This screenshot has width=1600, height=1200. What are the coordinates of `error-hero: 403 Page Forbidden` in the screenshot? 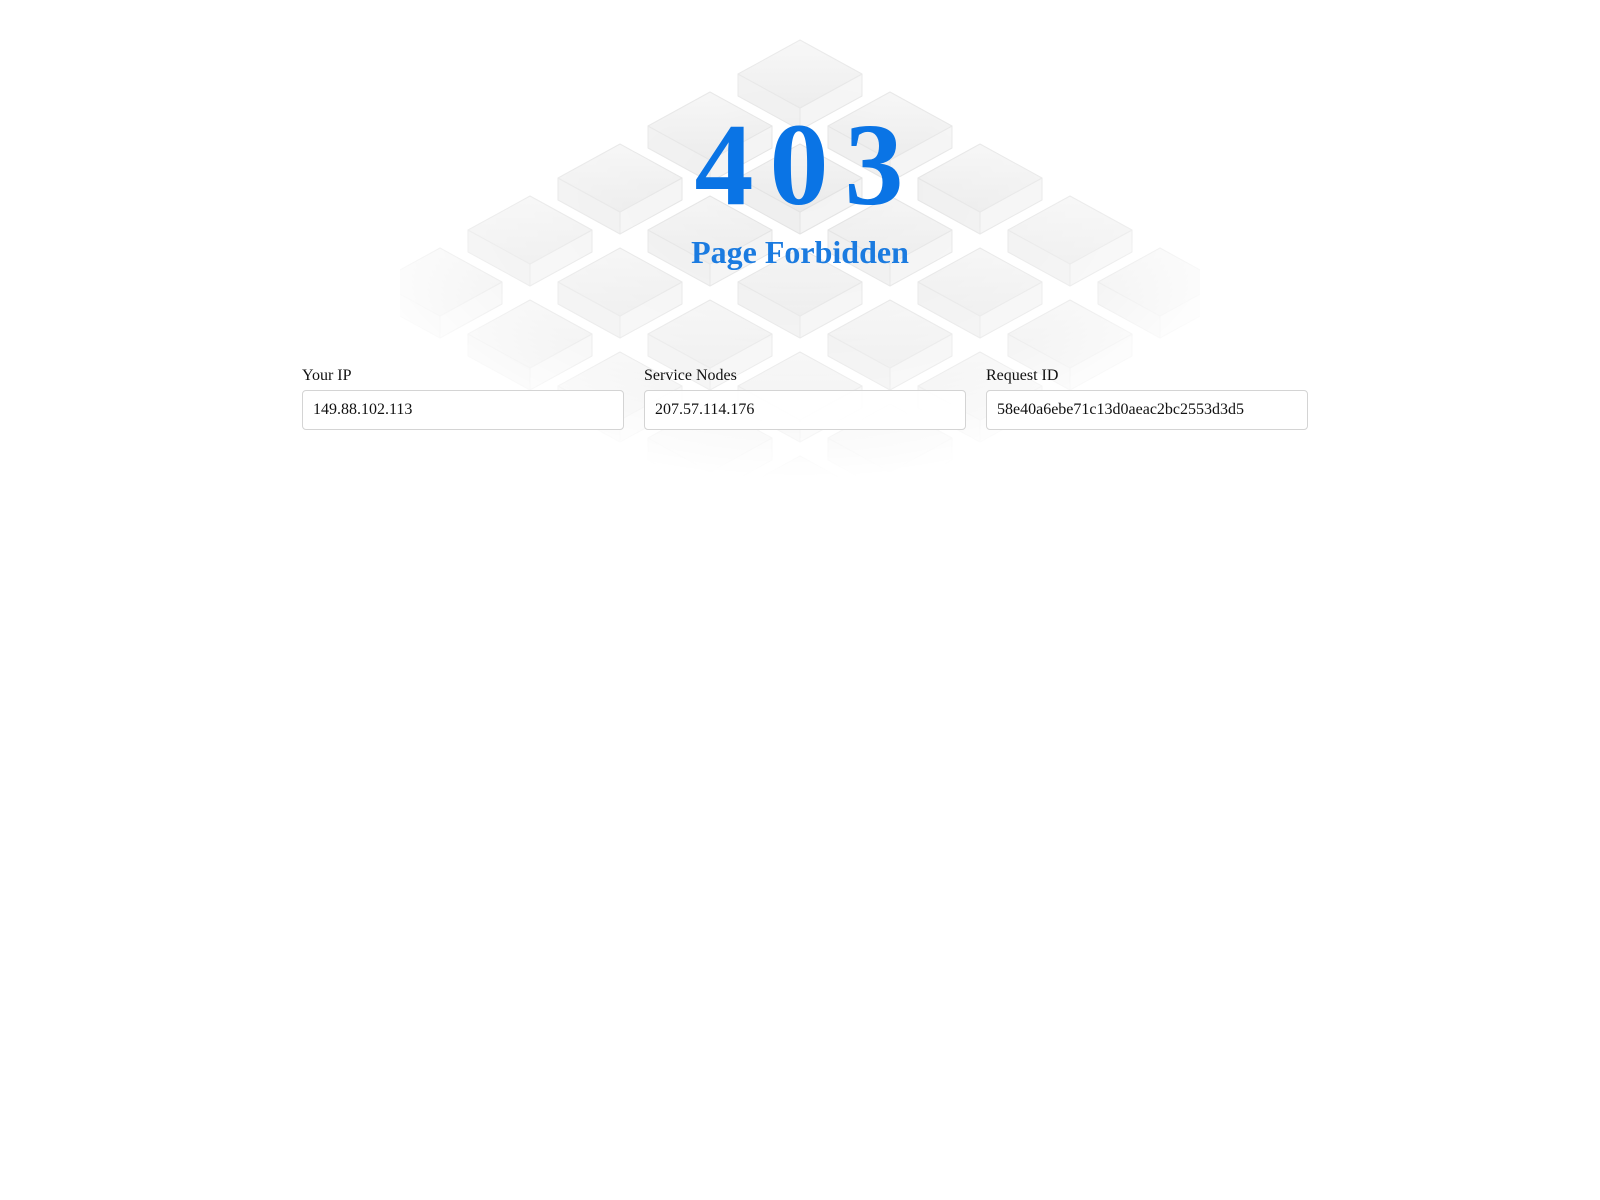 It's located at (800, 186).